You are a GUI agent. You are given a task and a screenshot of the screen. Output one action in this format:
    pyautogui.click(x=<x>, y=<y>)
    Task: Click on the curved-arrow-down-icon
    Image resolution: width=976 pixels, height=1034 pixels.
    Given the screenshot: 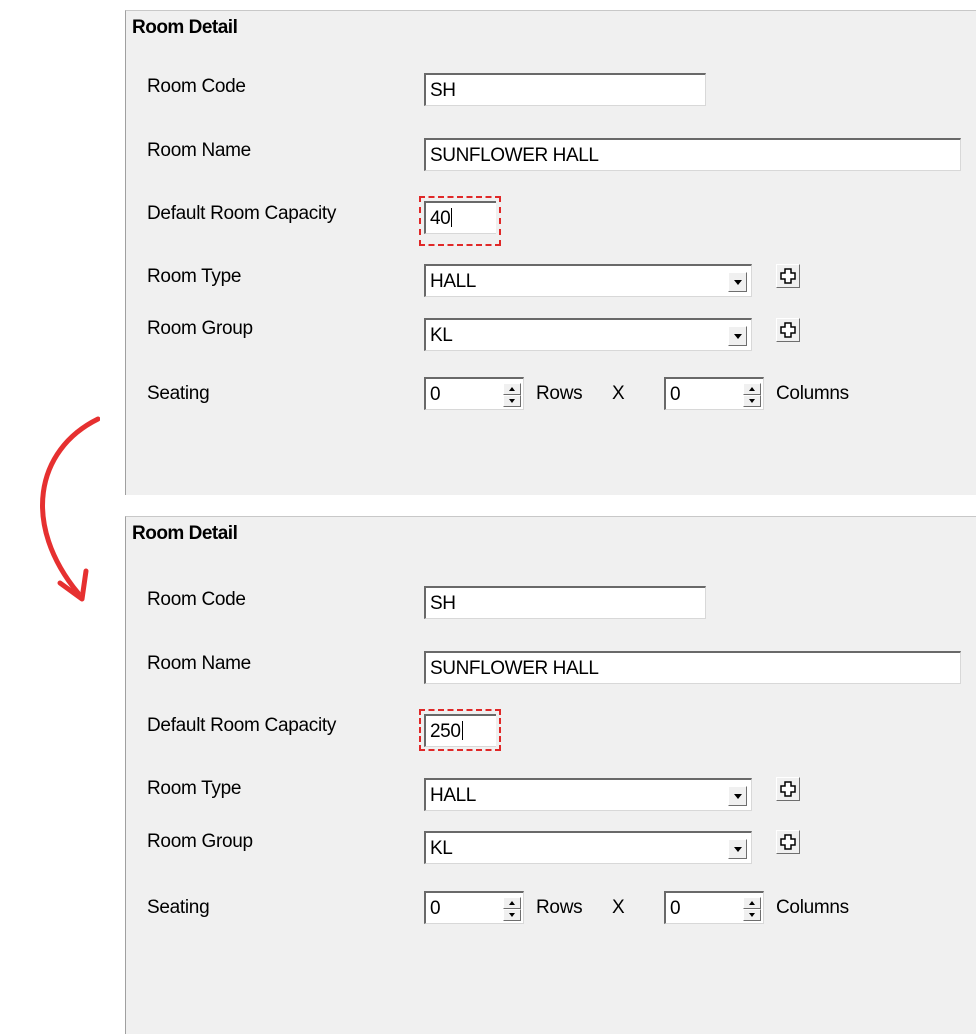 What is the action you would take?
    pyautogui.click(x=70, y=509)
    